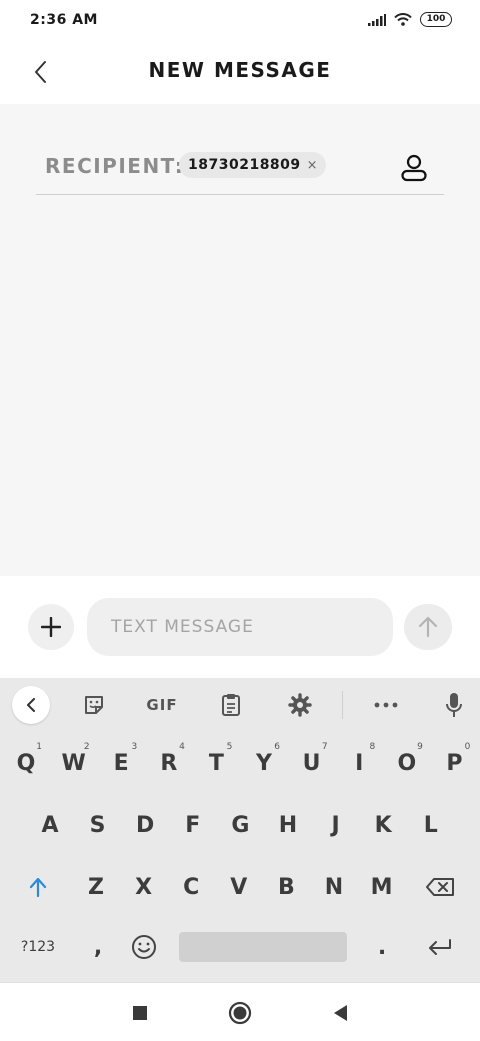  I want to click on add-contact-button, so click(414, 168).